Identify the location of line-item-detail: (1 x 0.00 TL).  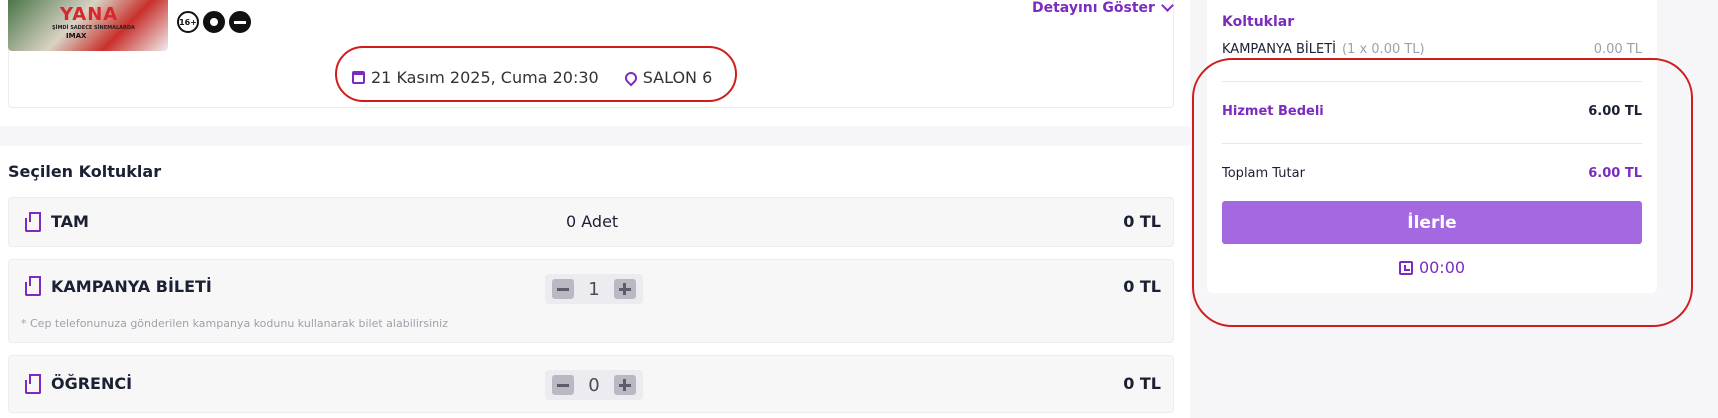
(1383, 49).